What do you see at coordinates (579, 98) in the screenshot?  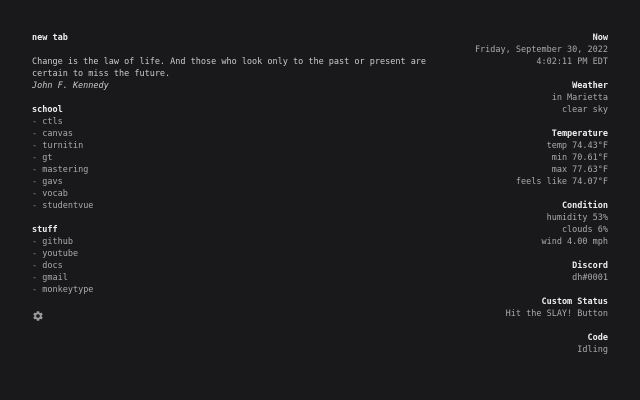 I see `weather-location: in Marietta` at bounding box center [579, 98].